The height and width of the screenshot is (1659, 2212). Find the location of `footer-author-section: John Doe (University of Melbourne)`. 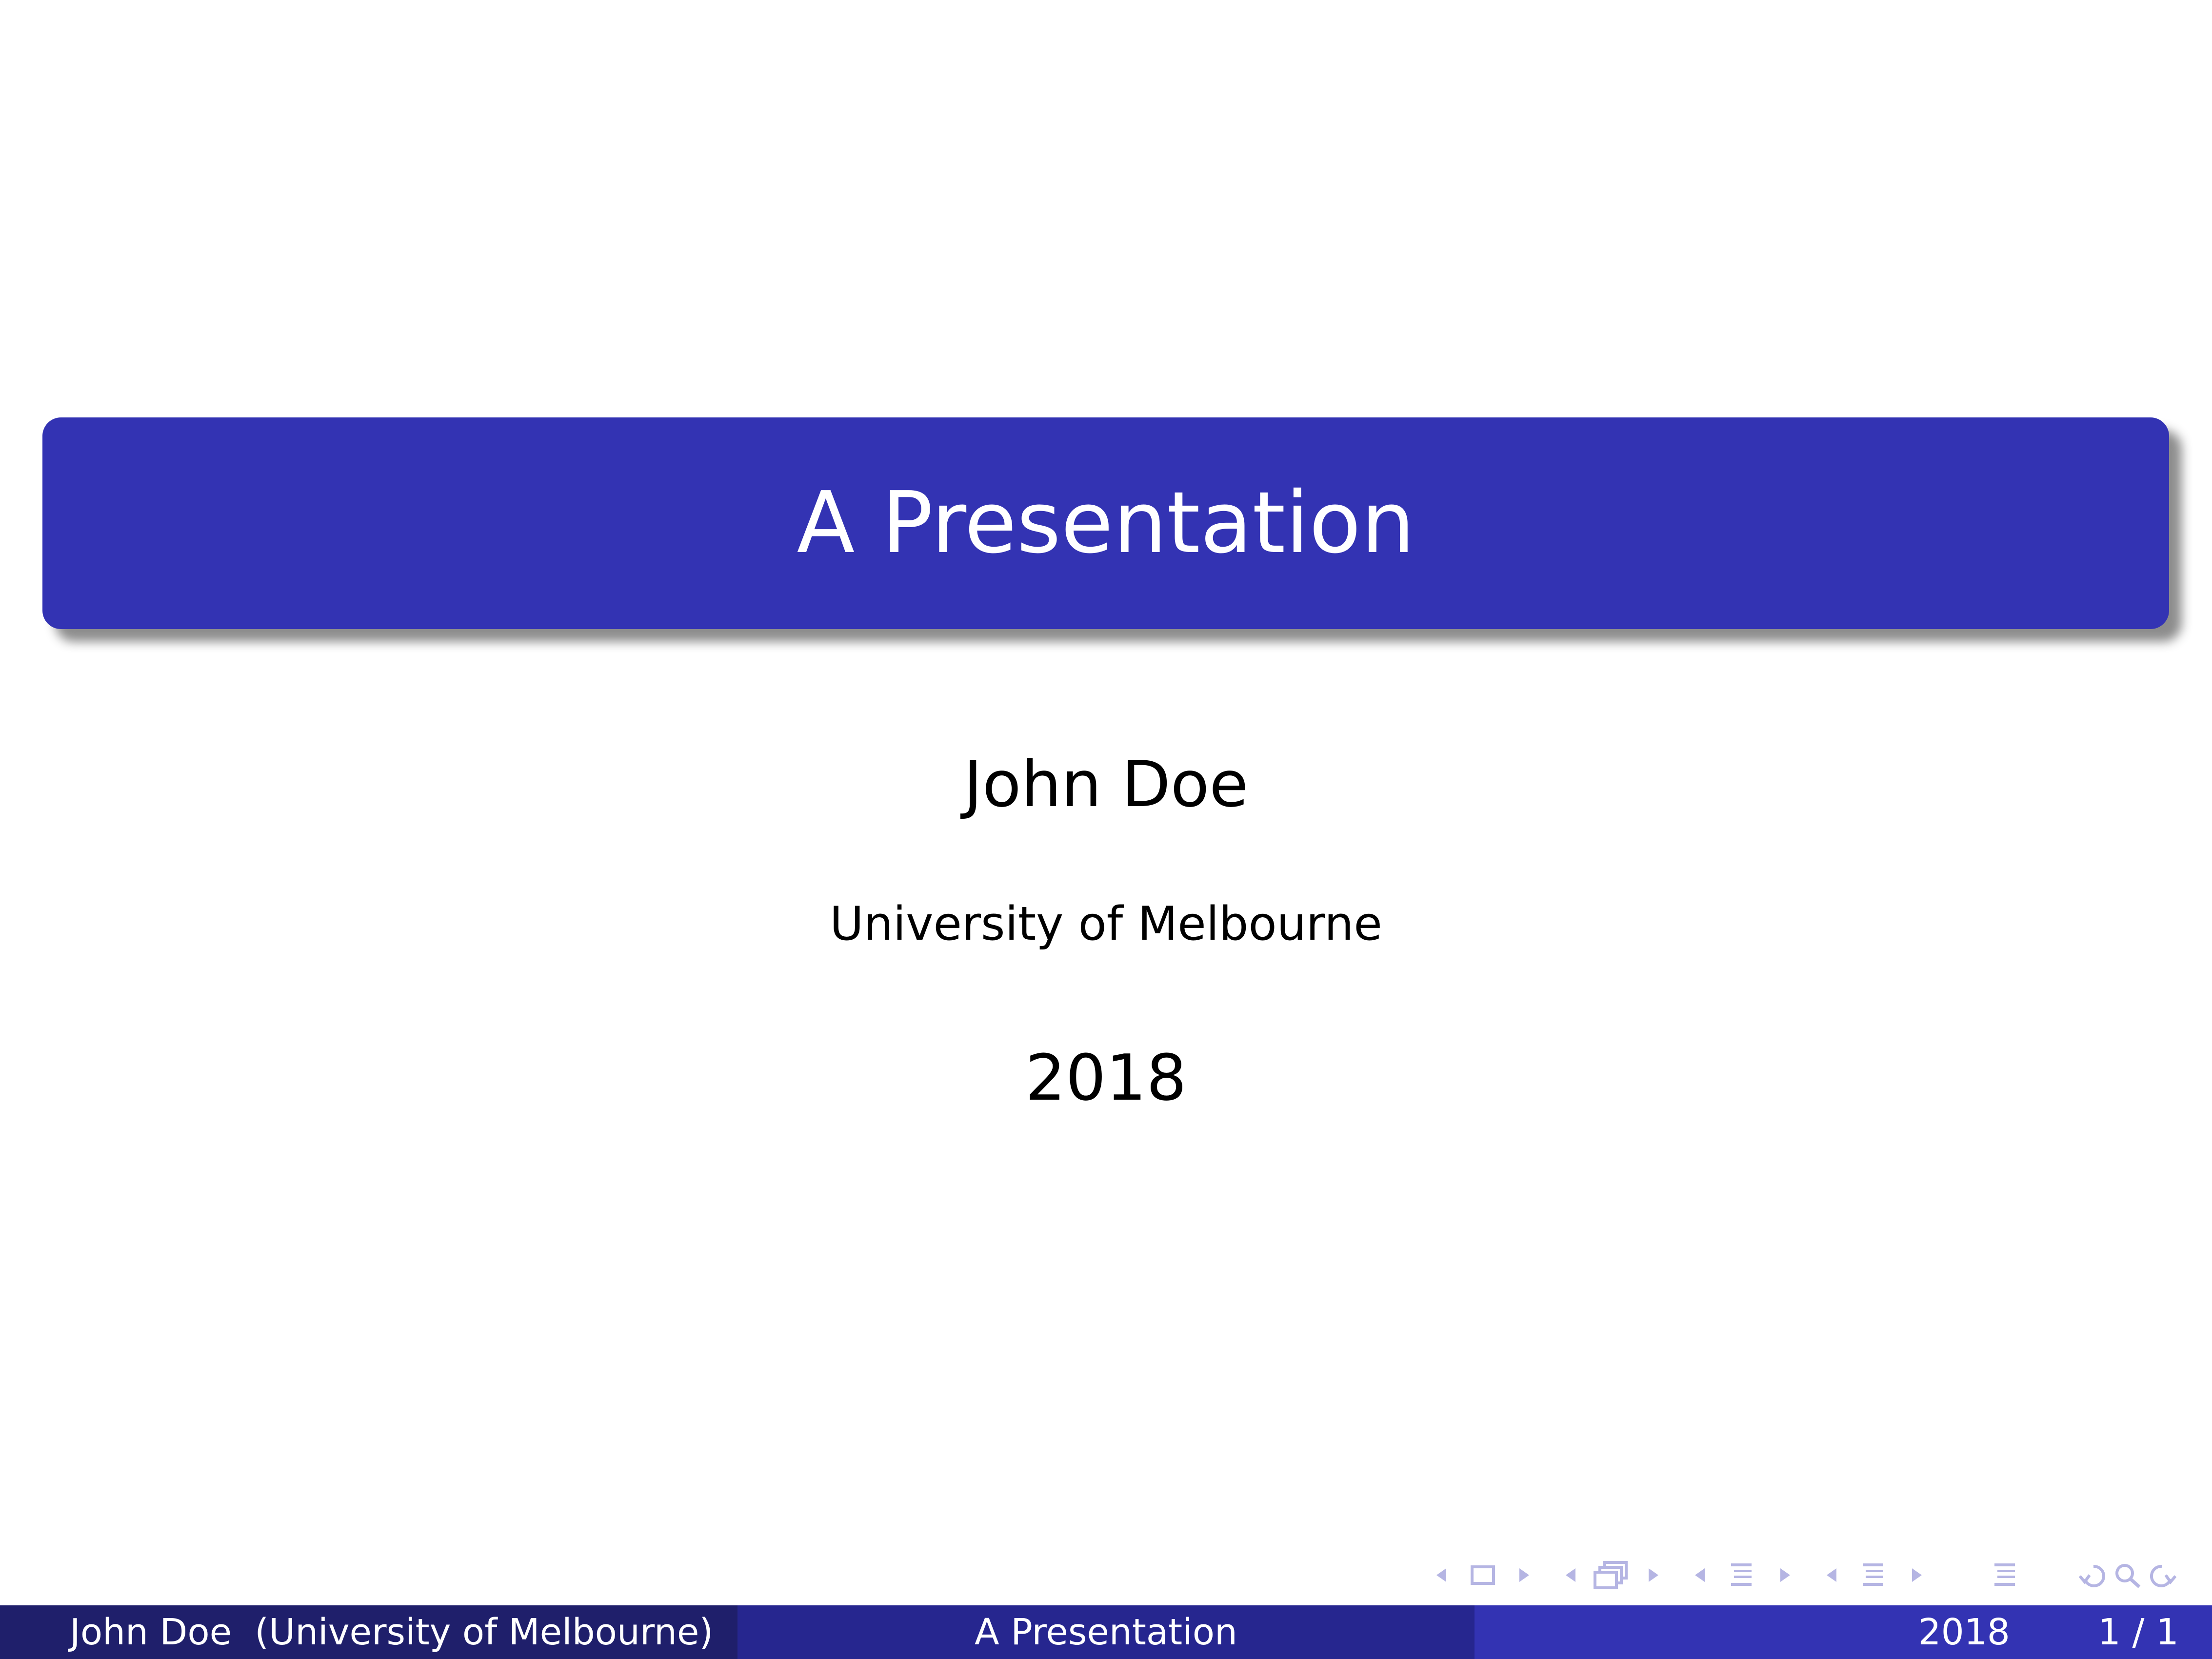

footer-author-section: John Doe (University of Melbourne) is located at coordinates (369, 1632).